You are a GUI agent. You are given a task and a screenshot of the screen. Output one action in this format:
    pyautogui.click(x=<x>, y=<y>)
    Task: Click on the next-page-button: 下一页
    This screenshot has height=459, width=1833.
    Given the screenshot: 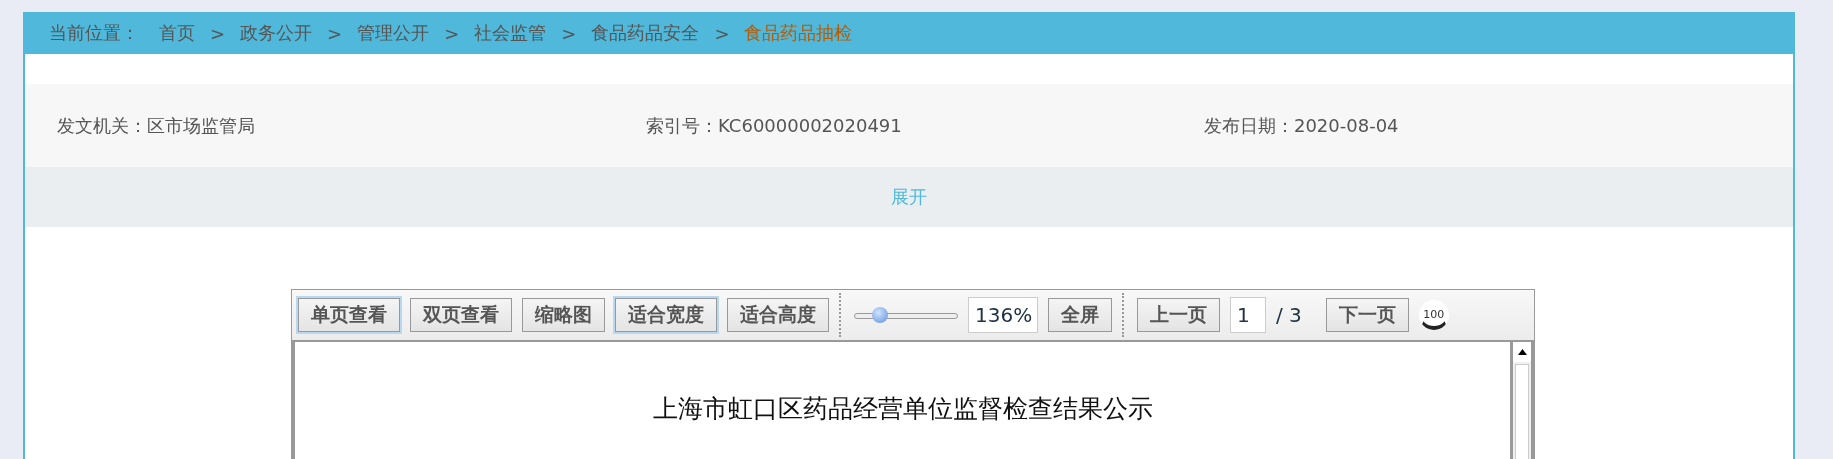 What is the action you would take?
    pyautogui.click(x=1367, y=315)
    